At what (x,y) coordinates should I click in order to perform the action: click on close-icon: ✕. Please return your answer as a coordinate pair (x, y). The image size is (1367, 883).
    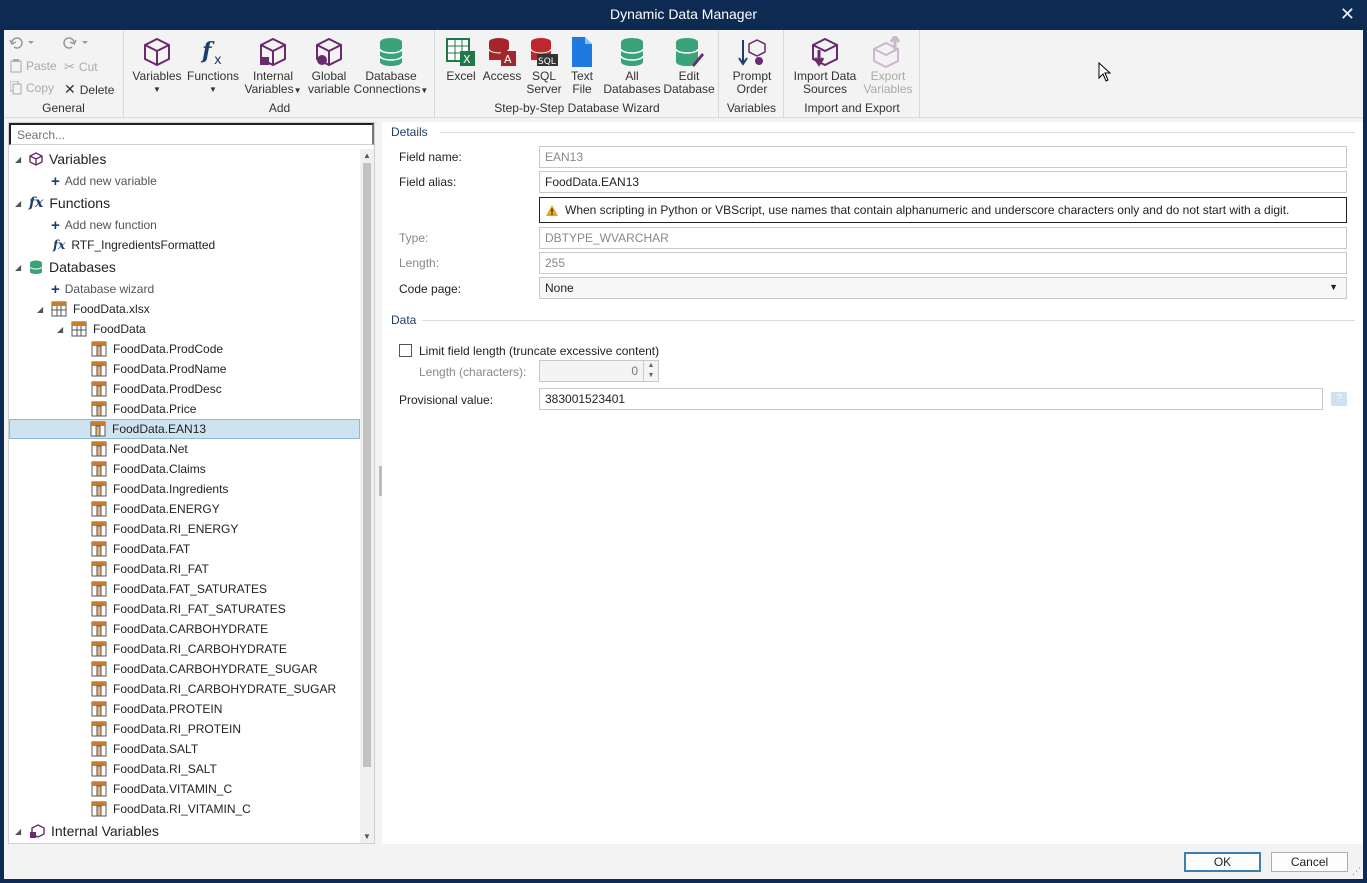
    Looking at the image, I should click on (1347, 14).